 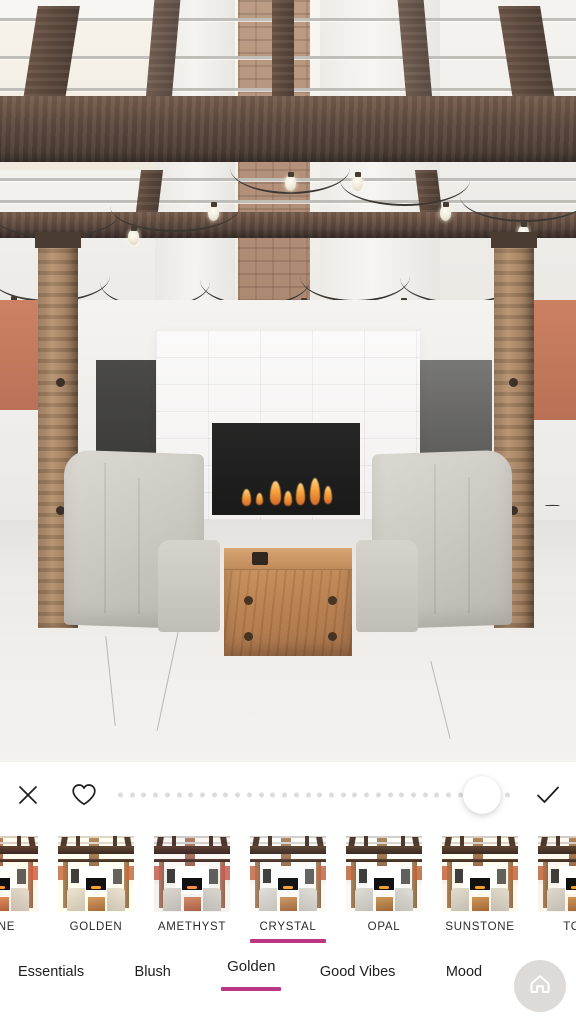 I want to click on tab-label: Essentials, so click(x=51, y=972).